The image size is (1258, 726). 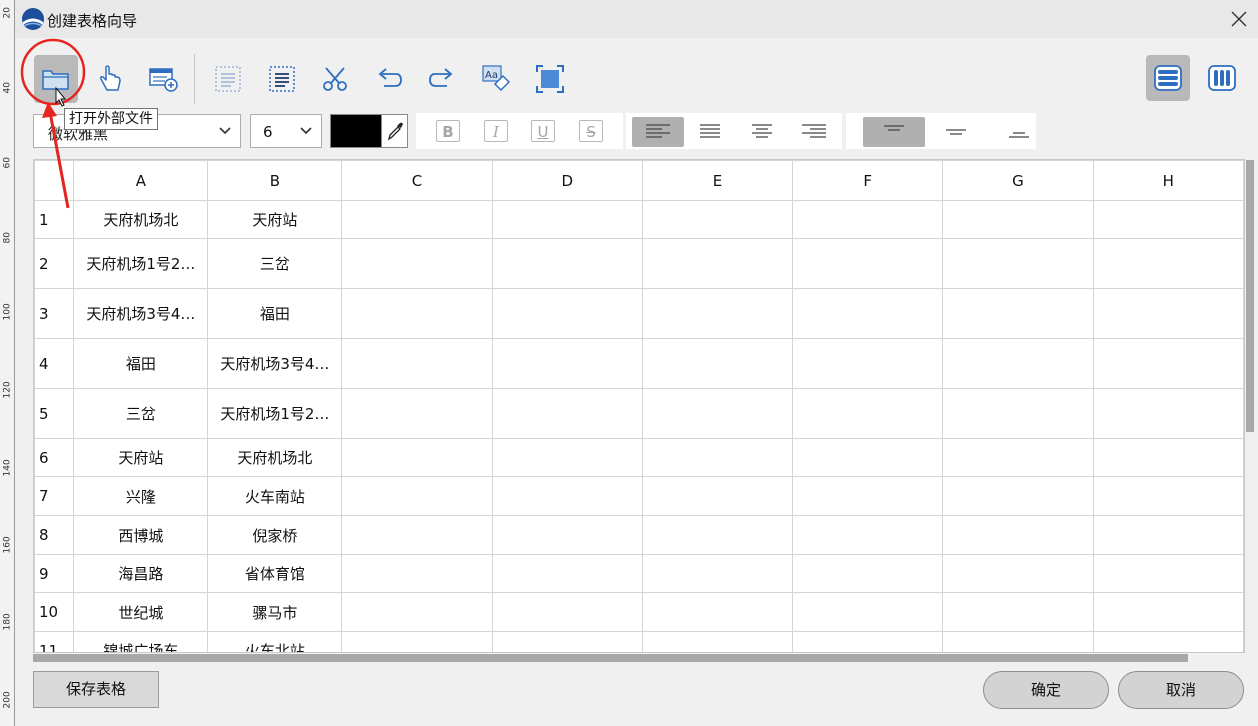 What do you see at coordinates (54, 413) in the screenshot?
I see `row-header: 5` at bounding box center [54, 413].